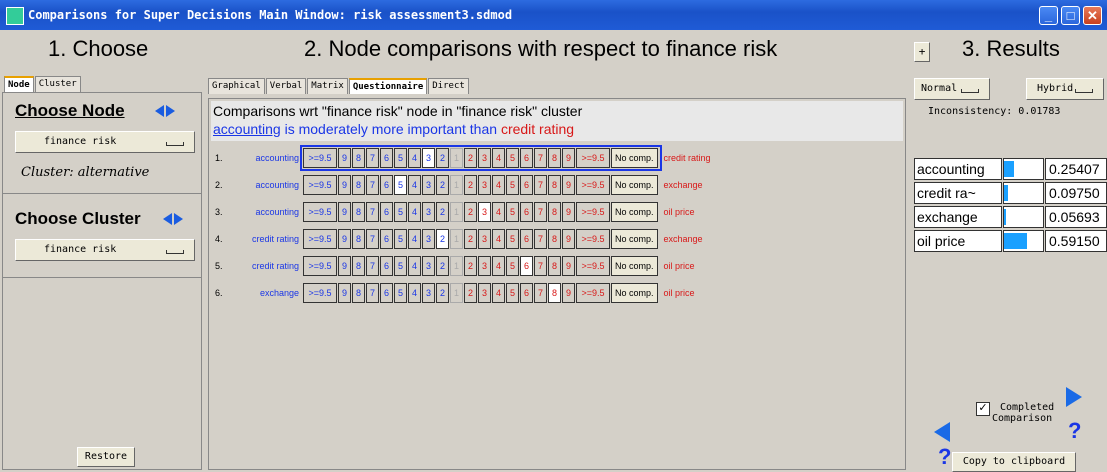 This screenshot has width=1107, height=472. Describe the element at coordinates (236, 86) in the screenshot. I see `tab-graphical: Graphical` at that location.